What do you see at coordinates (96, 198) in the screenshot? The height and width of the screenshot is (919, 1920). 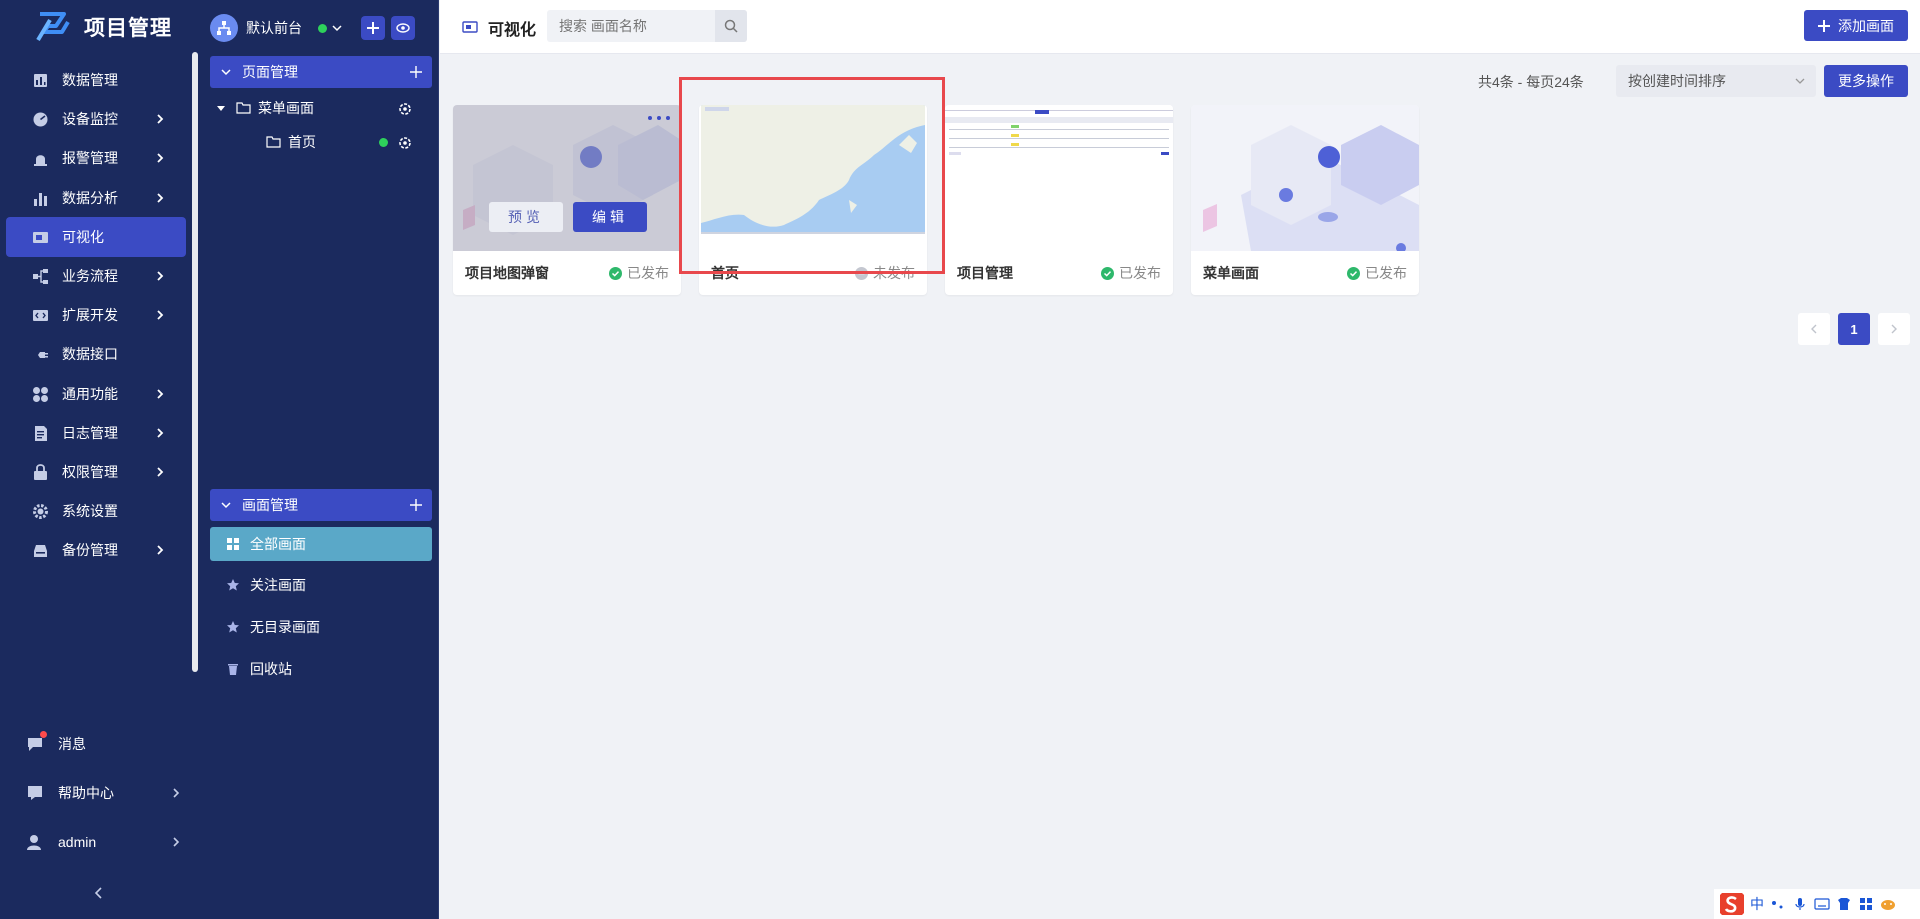 I see `nav-item-4: 数据分析` at bounding box center [96, 198].